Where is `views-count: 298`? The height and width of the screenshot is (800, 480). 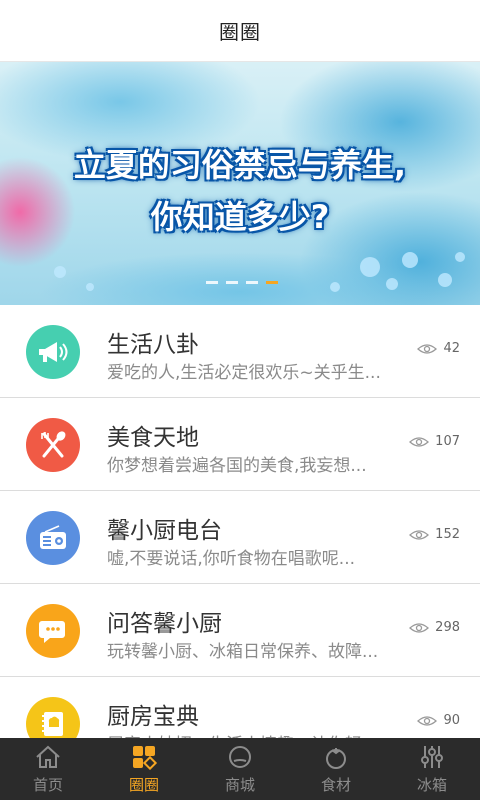
views-count: 298 is located at coordinates (434, 627).